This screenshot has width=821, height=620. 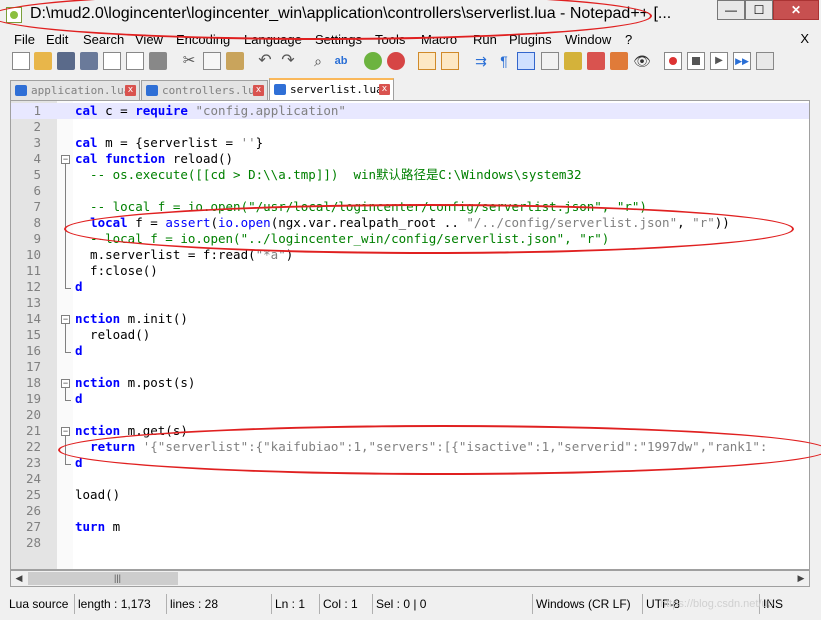 I want to click on menu-tools: Tools, so click(x=390, y=39).